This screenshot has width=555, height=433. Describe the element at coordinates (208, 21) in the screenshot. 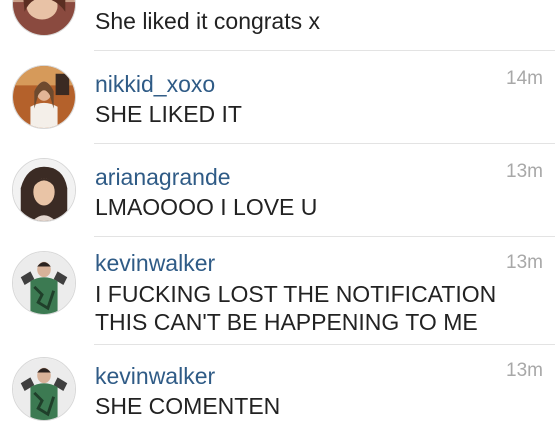

I see `comment-text: She liked it congrats x` at that location.